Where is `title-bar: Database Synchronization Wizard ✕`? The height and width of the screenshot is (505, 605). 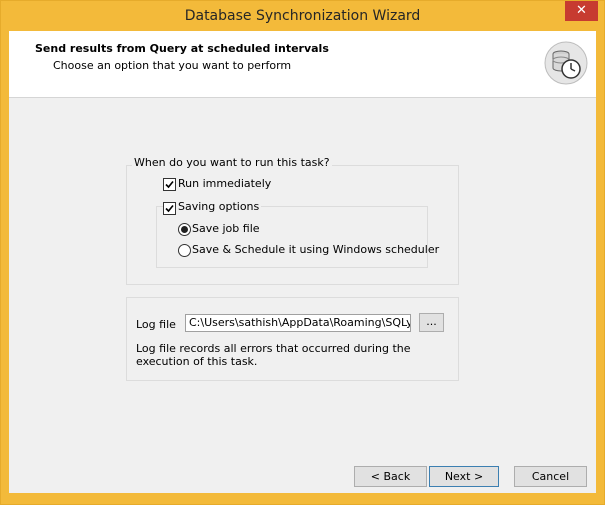
title-bar: Database Synchronization Wizard ✕ is located at coordinates (302, 16).